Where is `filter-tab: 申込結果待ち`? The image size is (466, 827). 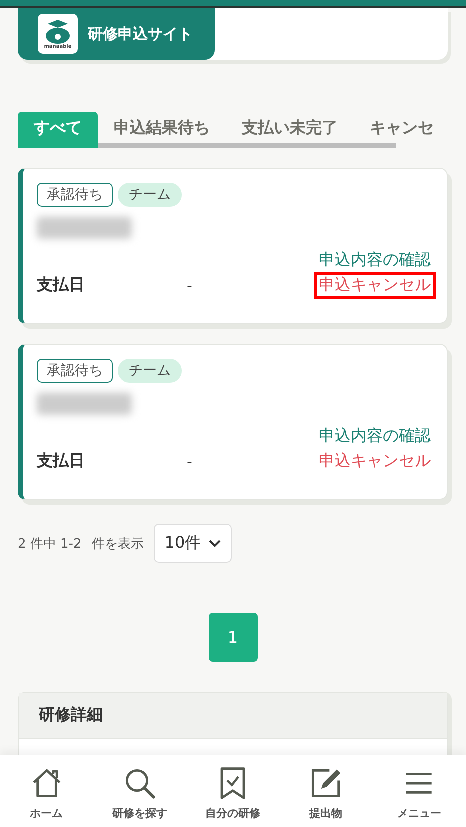
filter-tab: 申込結果待ち is located at coordinates (162, 130).